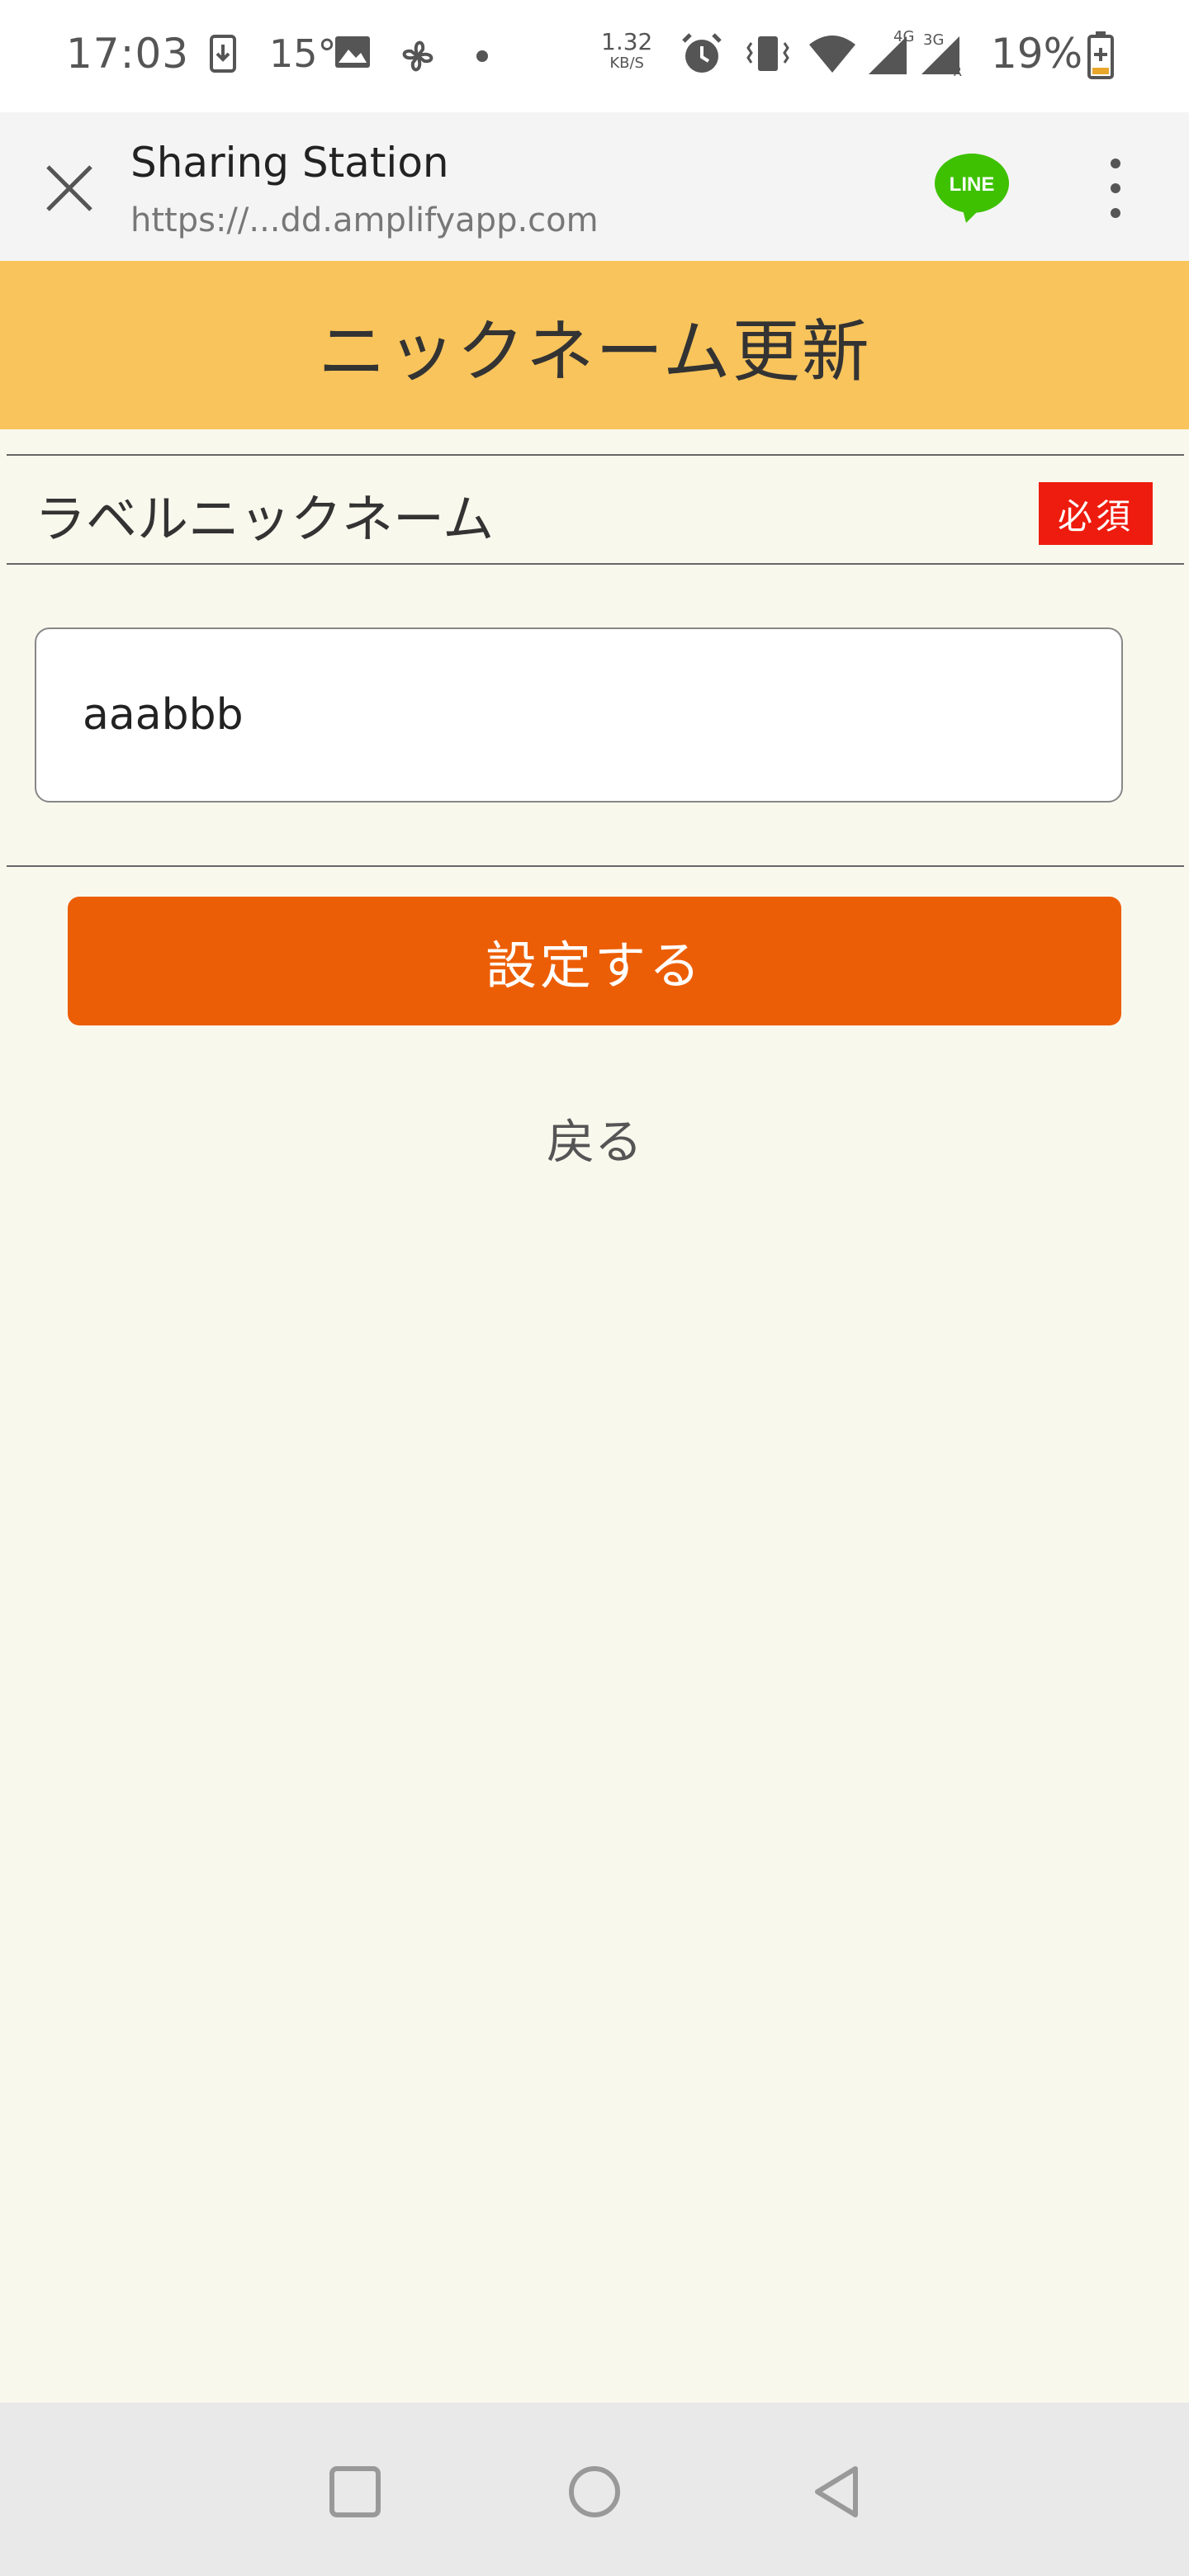 The width and height of the screenshot is (1189, 2576). Describe the element at coordinates (352, 52) in the screenshot. I see `image-icon` at that location.